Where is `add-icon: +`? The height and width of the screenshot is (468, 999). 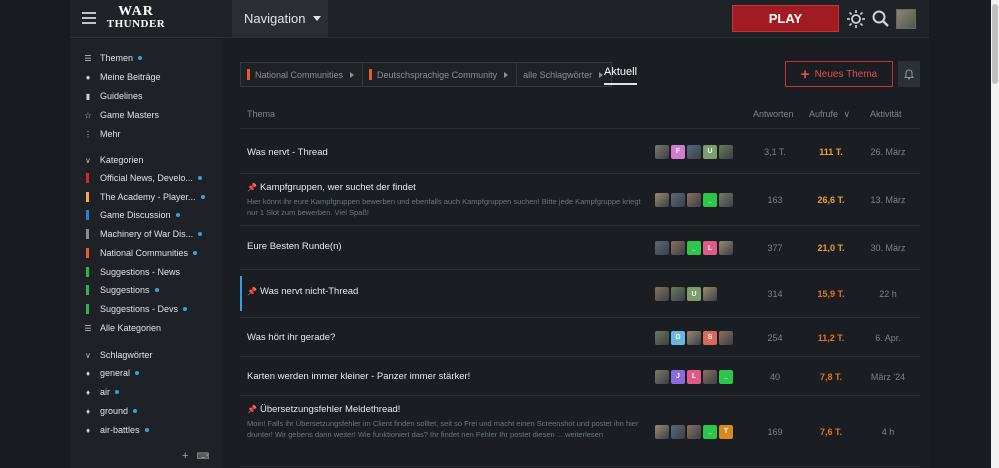
add-icon: + is located at coordinates (185, 456).